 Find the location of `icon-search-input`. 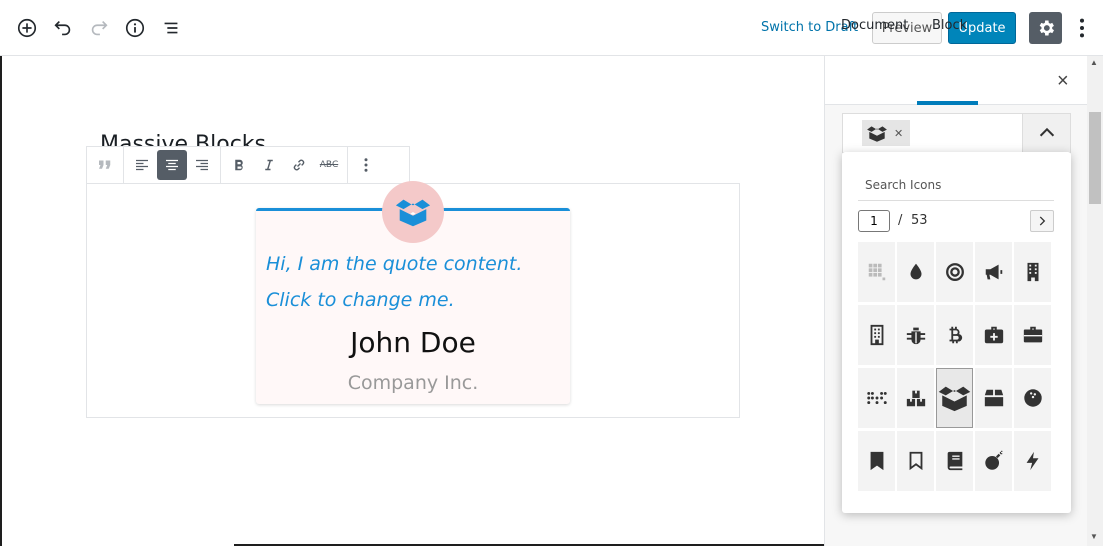

icon-search-input is located at coordinates (956, 185).